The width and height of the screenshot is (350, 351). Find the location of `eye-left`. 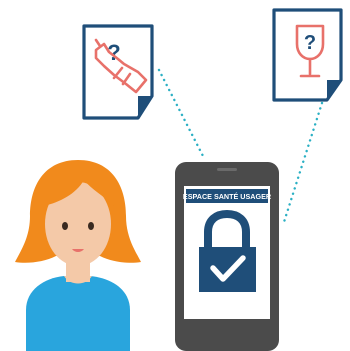

eye-left is located at coordinates (65, 226).